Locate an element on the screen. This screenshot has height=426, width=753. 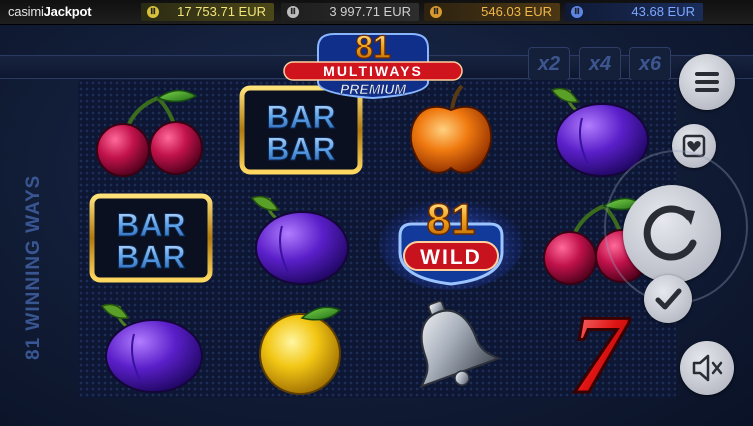
svg-text: MULTIWAYS is located at coordinates (373, 71).